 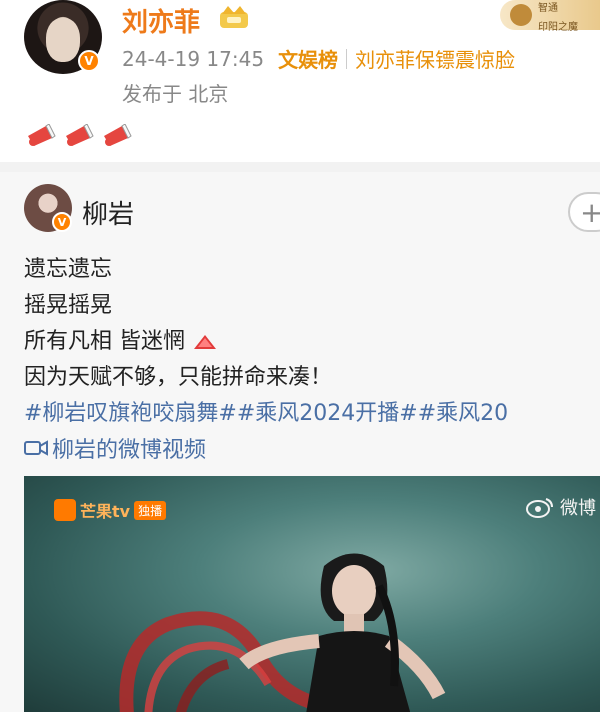 What do you see at coordinates (129, 448) in the screenshot?
I see `video-link-label: 柳岩的微博视频` at bounding box center [129, 448].